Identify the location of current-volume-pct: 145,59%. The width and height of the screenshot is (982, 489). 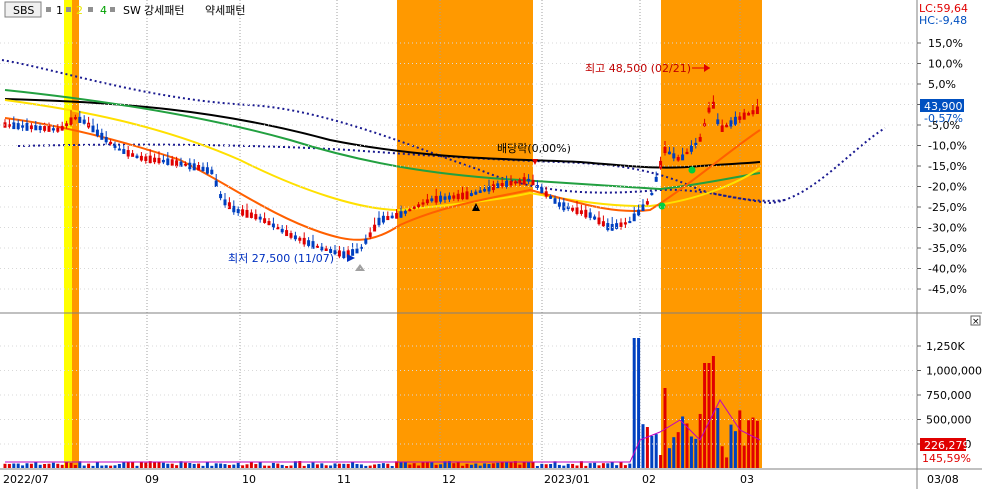
(946, 458).